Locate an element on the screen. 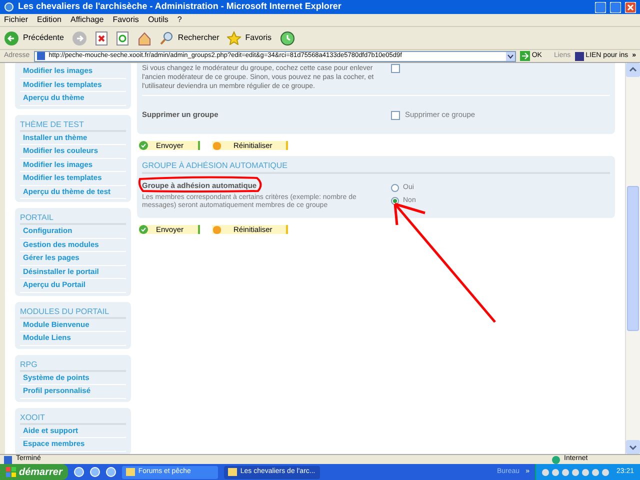 The image size is (640, 480). checkbox is located at coordinates (395, 68).